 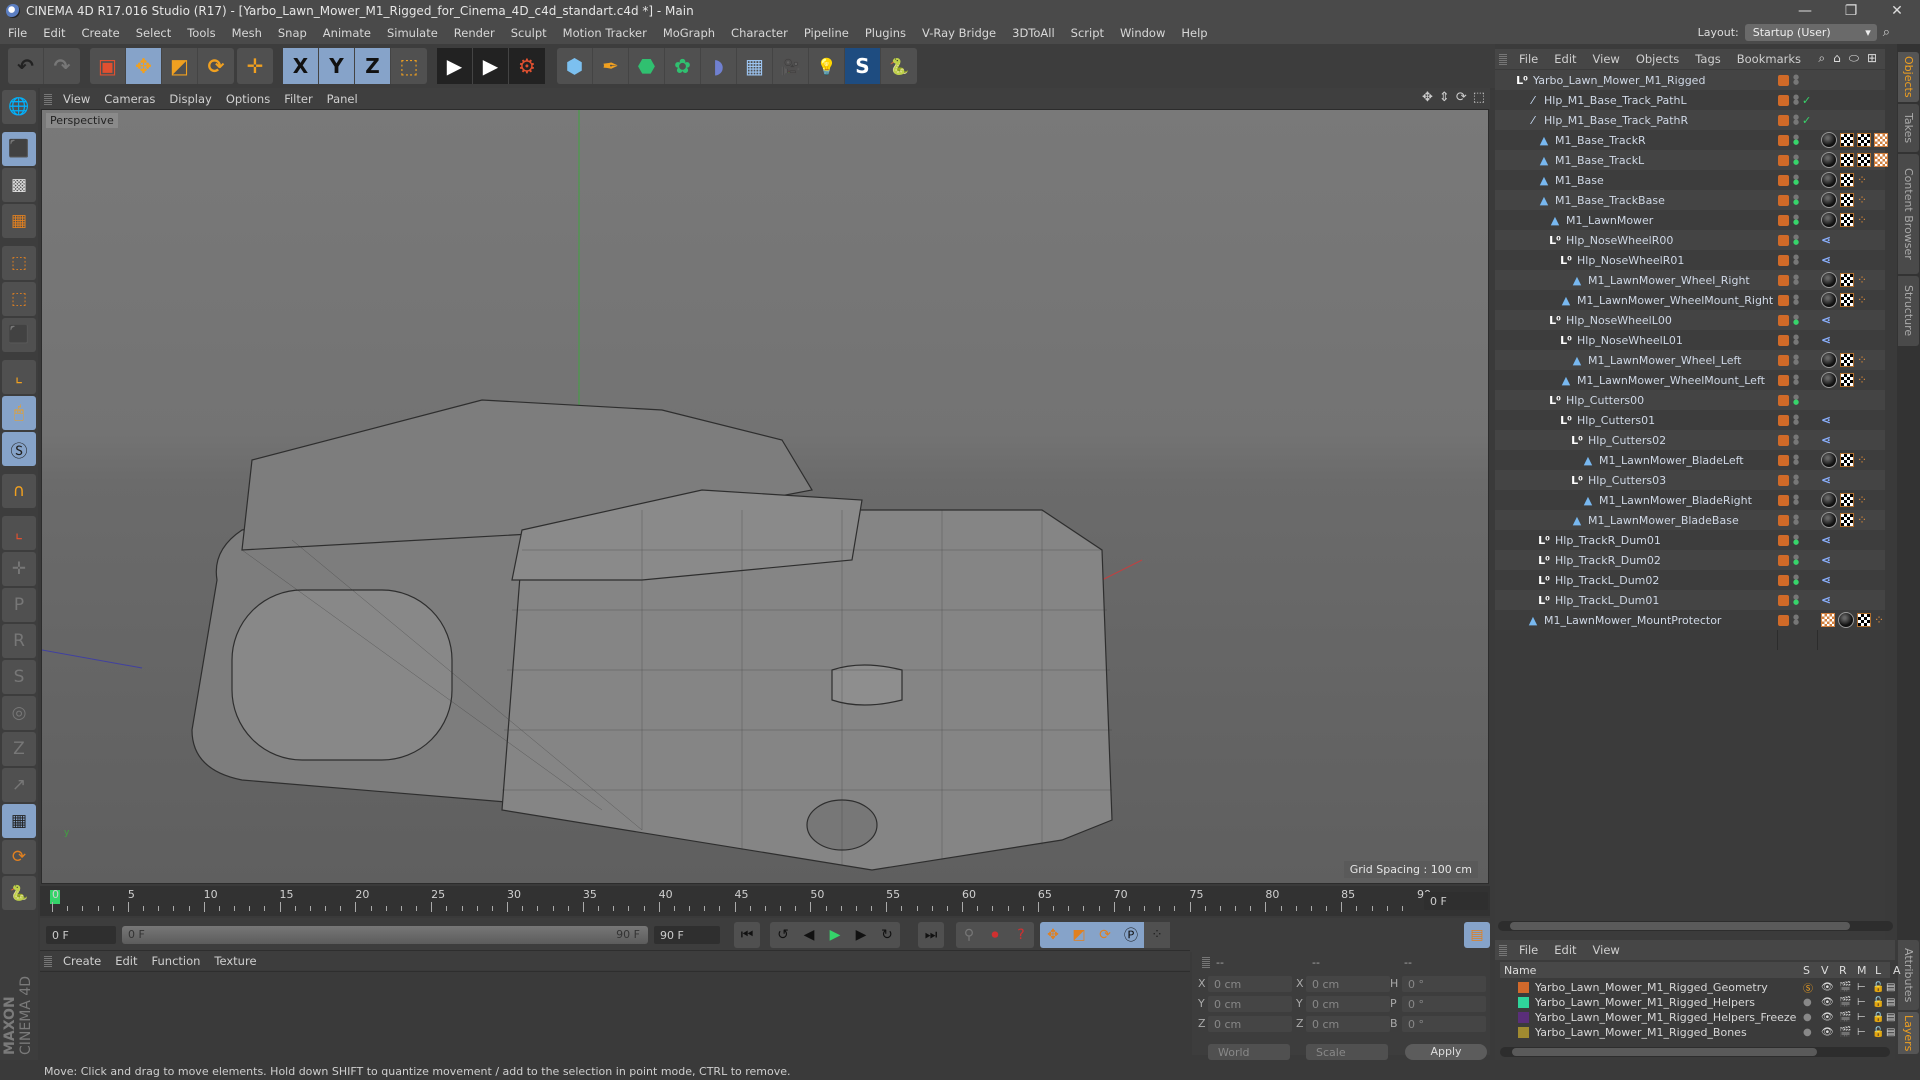 What do you see at coordinates (19, 533) in the screenshot?
I see `axis-lock-icon: ⌞` at bounding box center [19, 533].